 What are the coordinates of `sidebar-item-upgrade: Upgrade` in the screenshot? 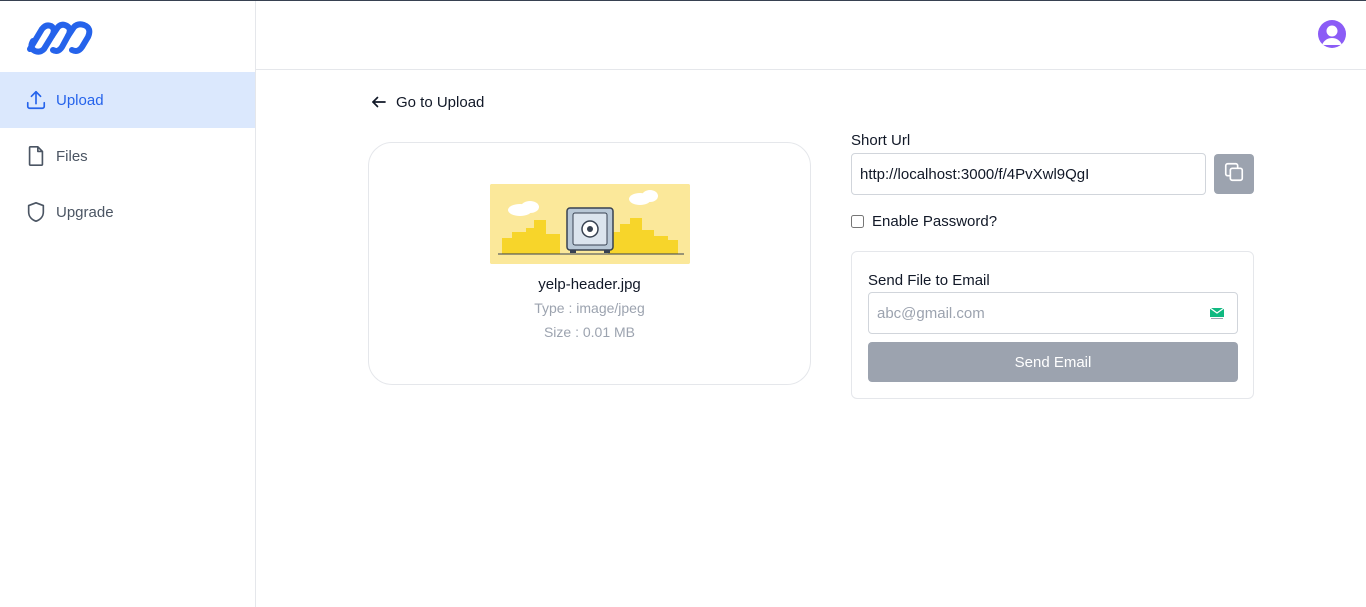 It's located at (127, 212).